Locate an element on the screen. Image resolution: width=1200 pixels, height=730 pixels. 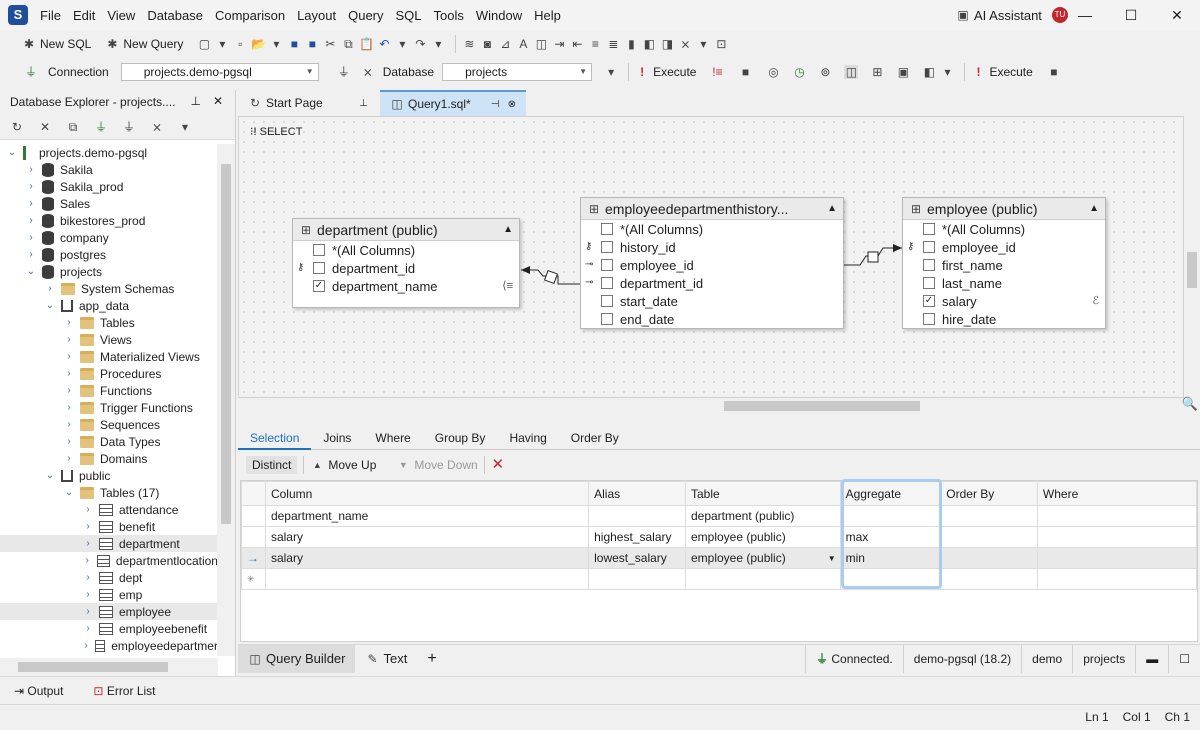
tree-item: › postgres is located at coordinates (109, 254).